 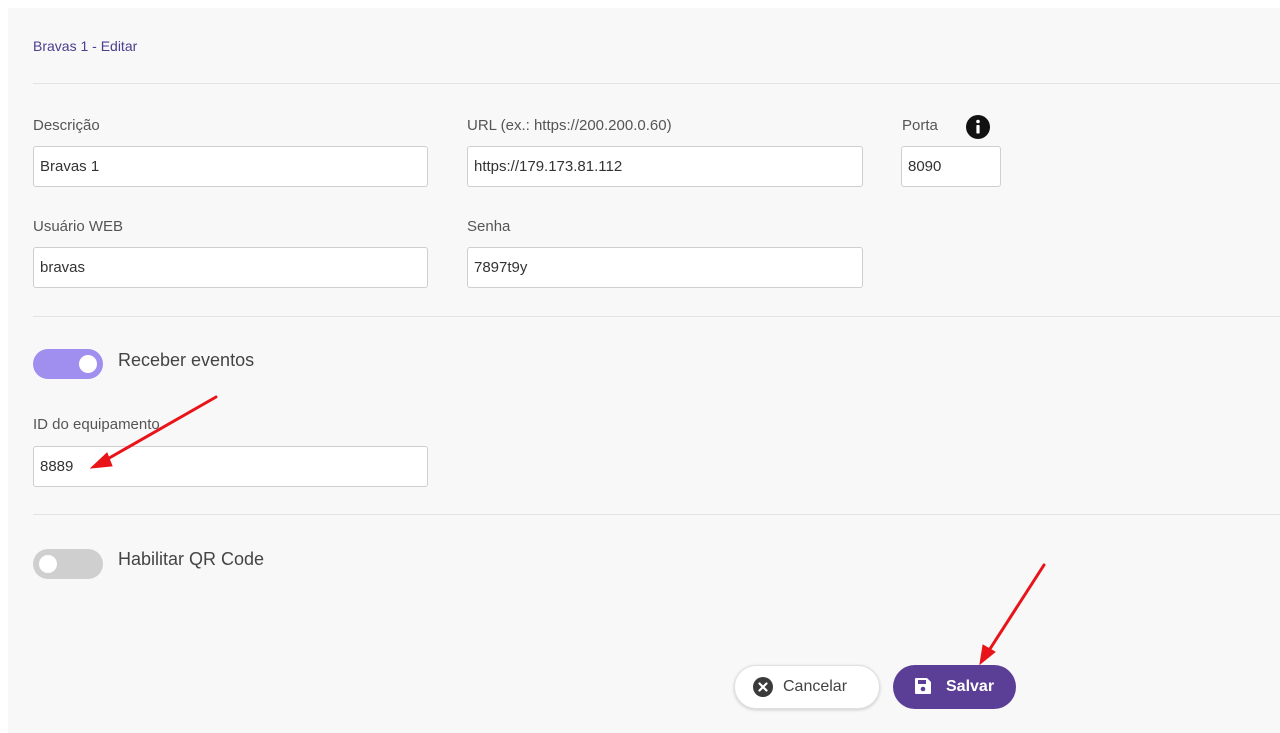 I want to click on receber-eventos-toggle, so click(x=68, y=364).